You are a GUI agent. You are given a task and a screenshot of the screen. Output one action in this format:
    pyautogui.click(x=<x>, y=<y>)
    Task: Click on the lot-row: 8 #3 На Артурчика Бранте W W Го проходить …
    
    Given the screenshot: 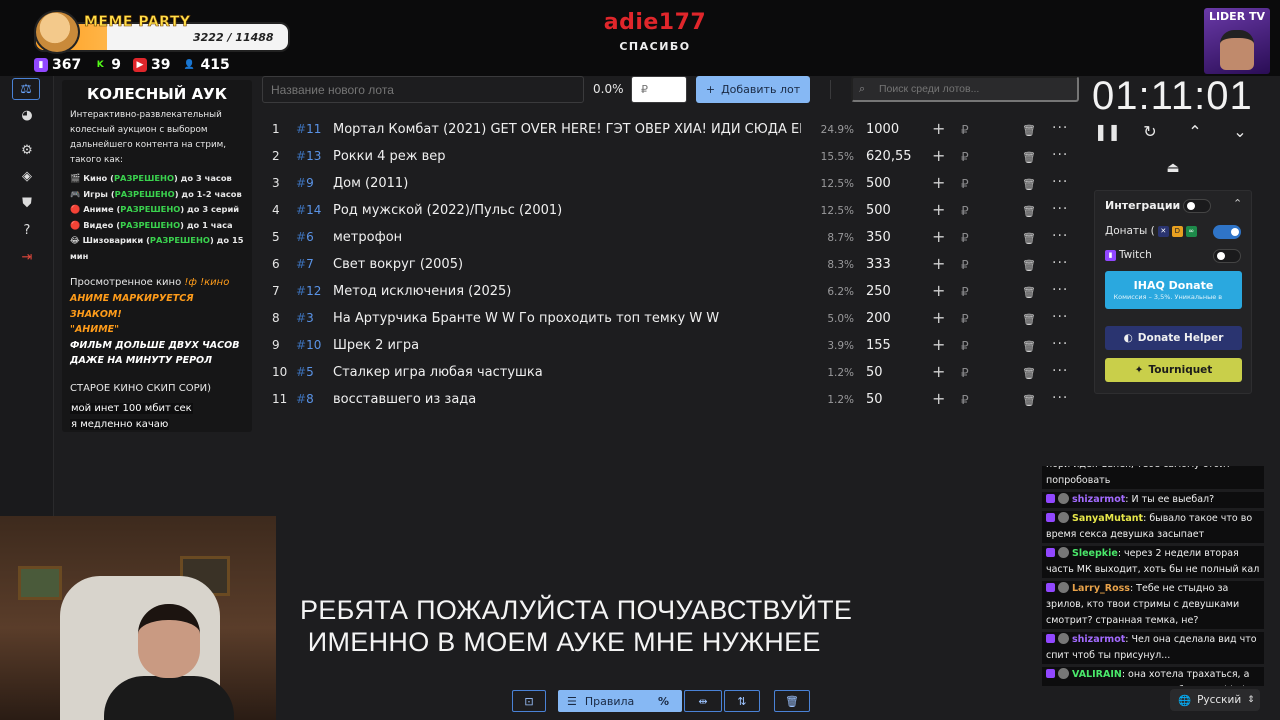 What is the action you would take?
    pyautogui.click(x=672, y=319)
    